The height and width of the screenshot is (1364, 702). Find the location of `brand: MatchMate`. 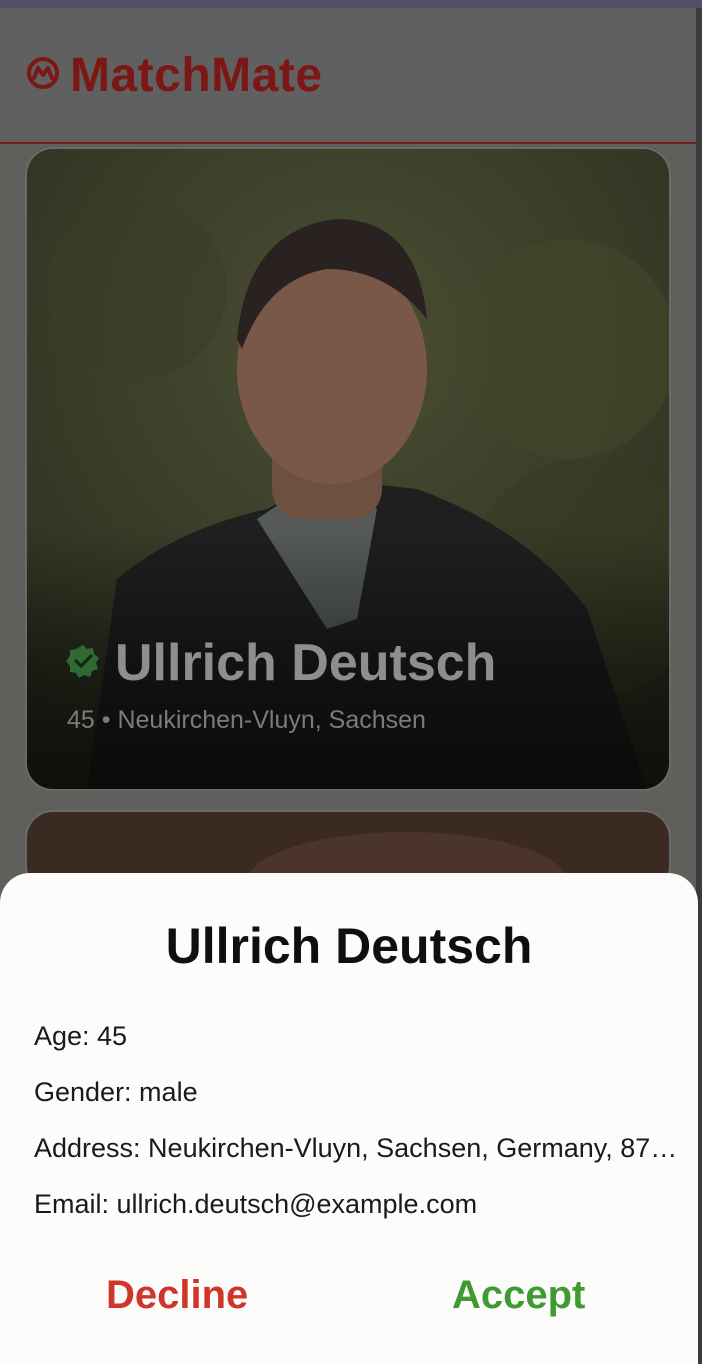

brand: MatchMate is located at coordinates (174, 75).